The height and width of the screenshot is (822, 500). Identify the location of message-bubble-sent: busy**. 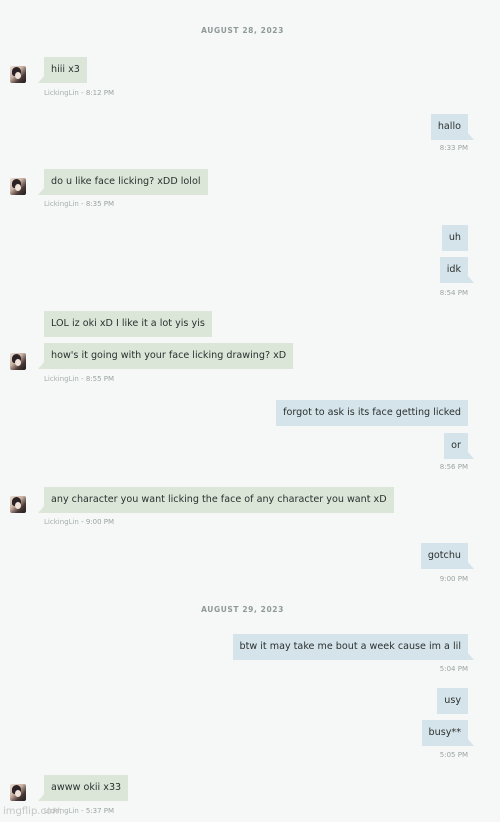
(448, 733).